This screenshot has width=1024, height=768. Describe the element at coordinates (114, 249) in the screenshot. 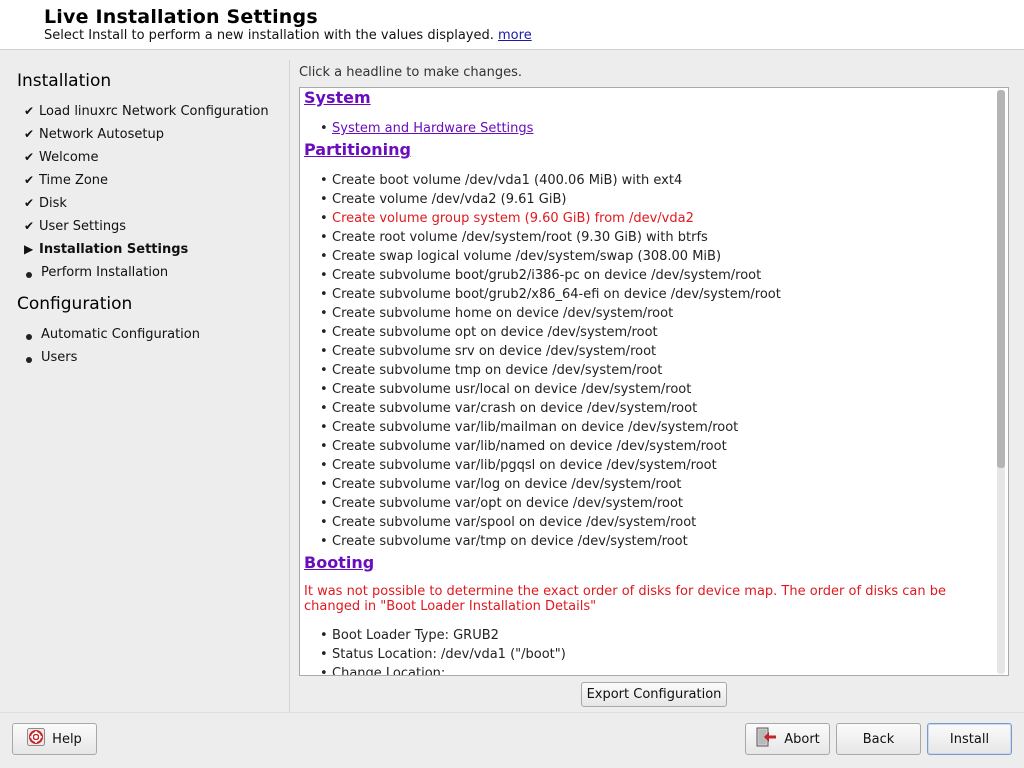

I see `step-label: Installation Settings` at that location.